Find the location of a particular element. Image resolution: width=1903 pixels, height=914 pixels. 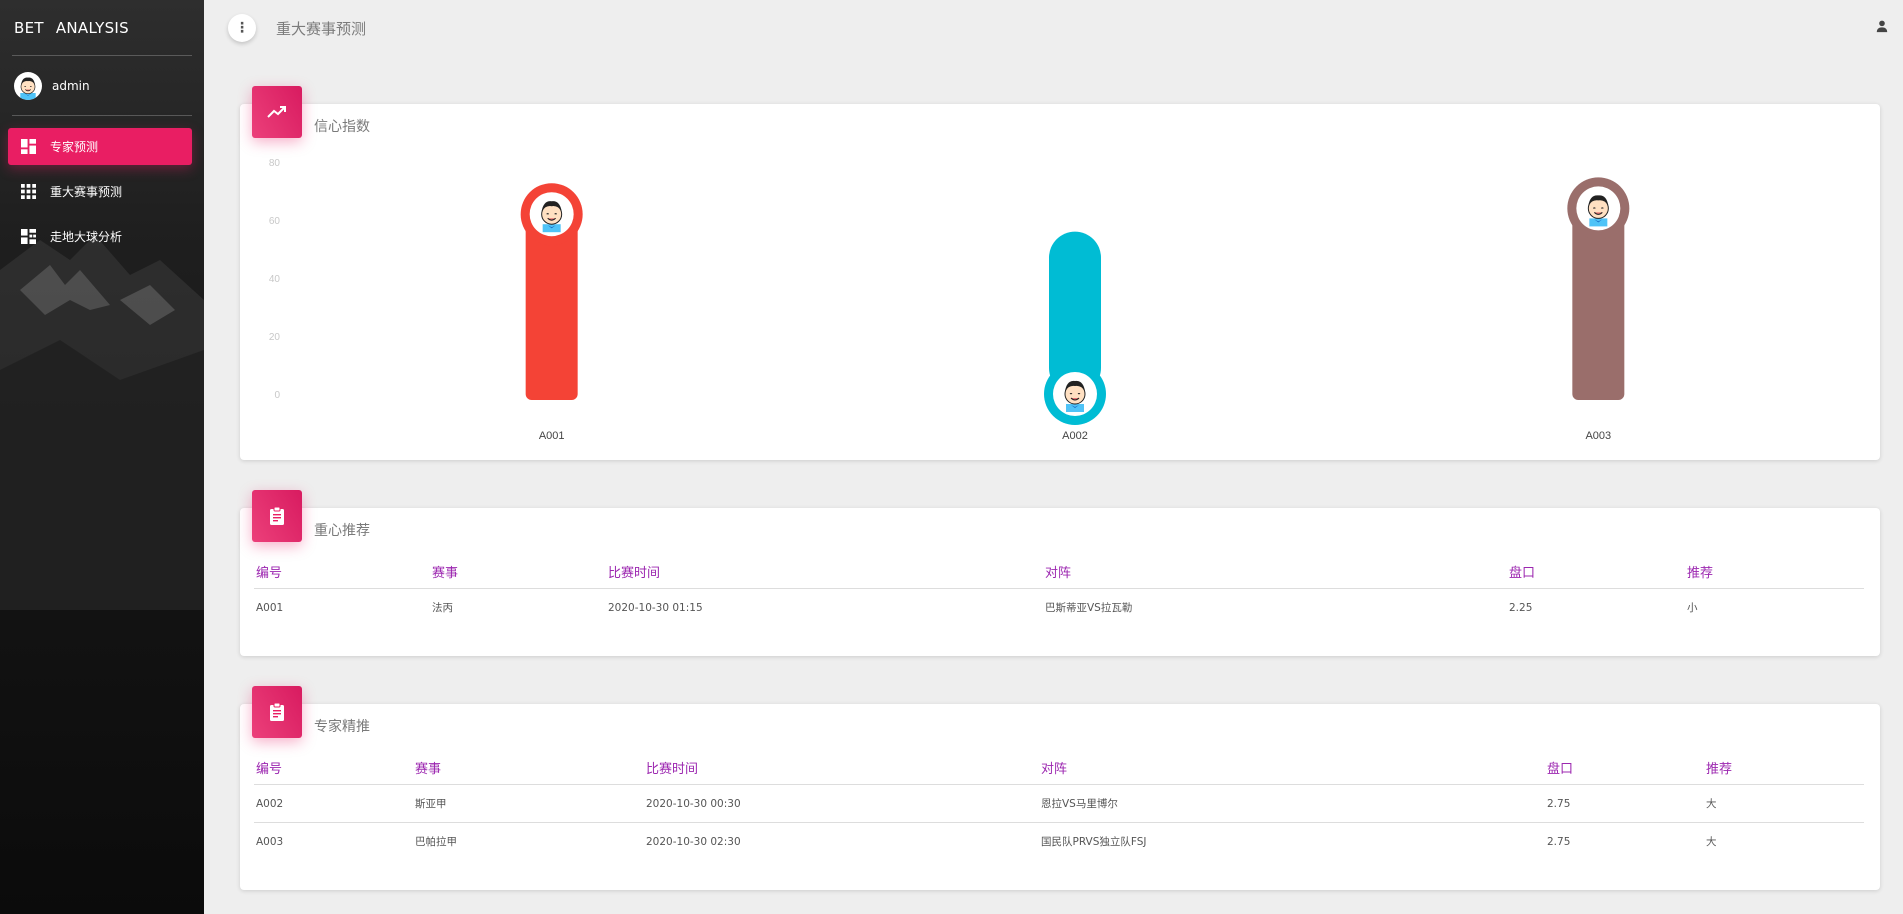

cell-id: A003 is located at coordinates (270, 841).